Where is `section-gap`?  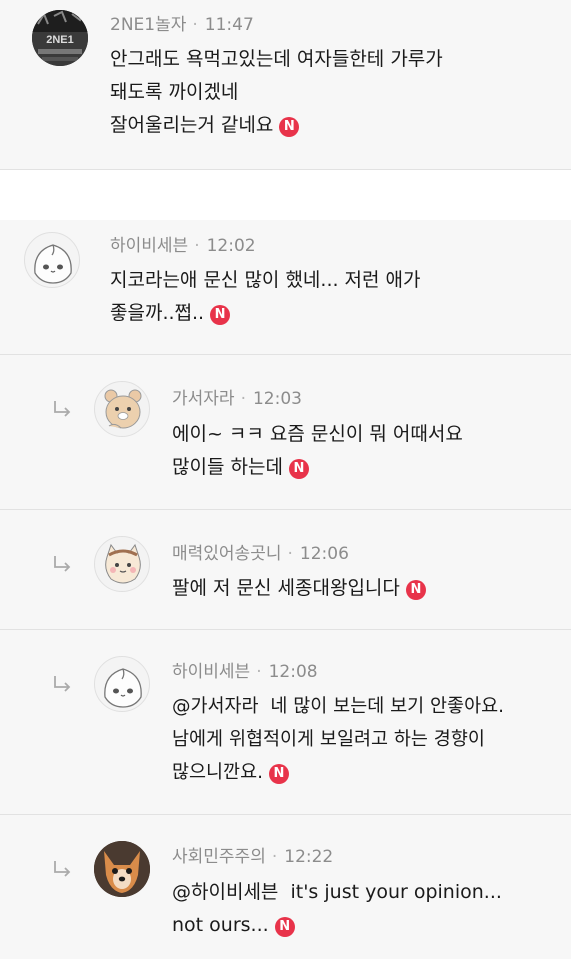
section-gap is located at coordinates (285, 195).